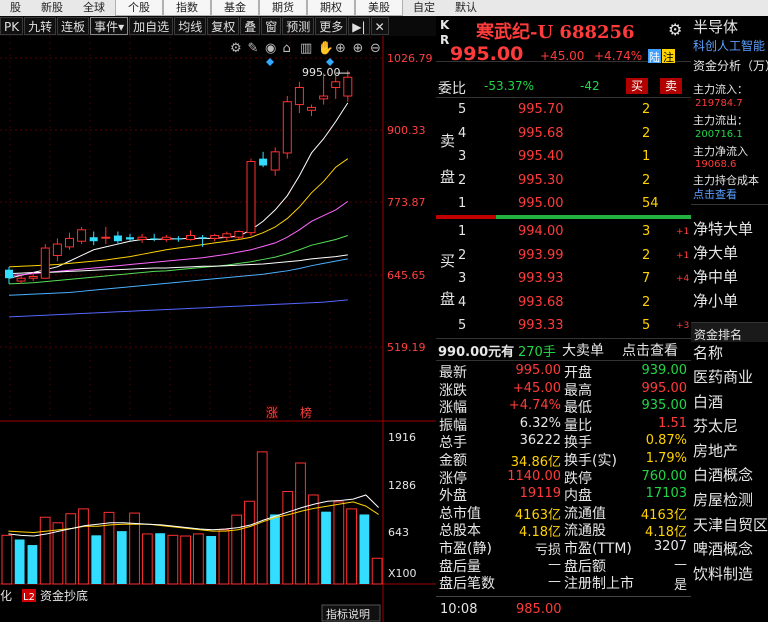 The image size is (768, 622). What do you see at coordinates (664, 370) in the screenshot?
I see `stat-value: 939.00` at bounding box center [664, 370].